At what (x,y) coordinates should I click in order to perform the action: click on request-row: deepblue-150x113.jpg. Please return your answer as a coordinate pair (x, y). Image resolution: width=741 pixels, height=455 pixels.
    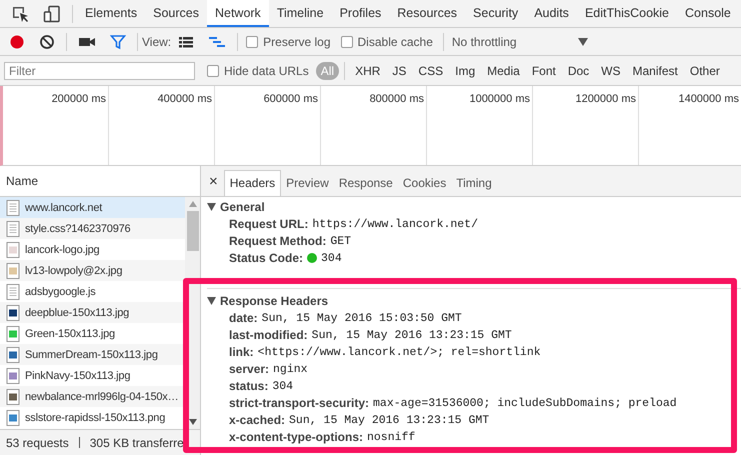
    Looking at the image, I should click on (92, 312).